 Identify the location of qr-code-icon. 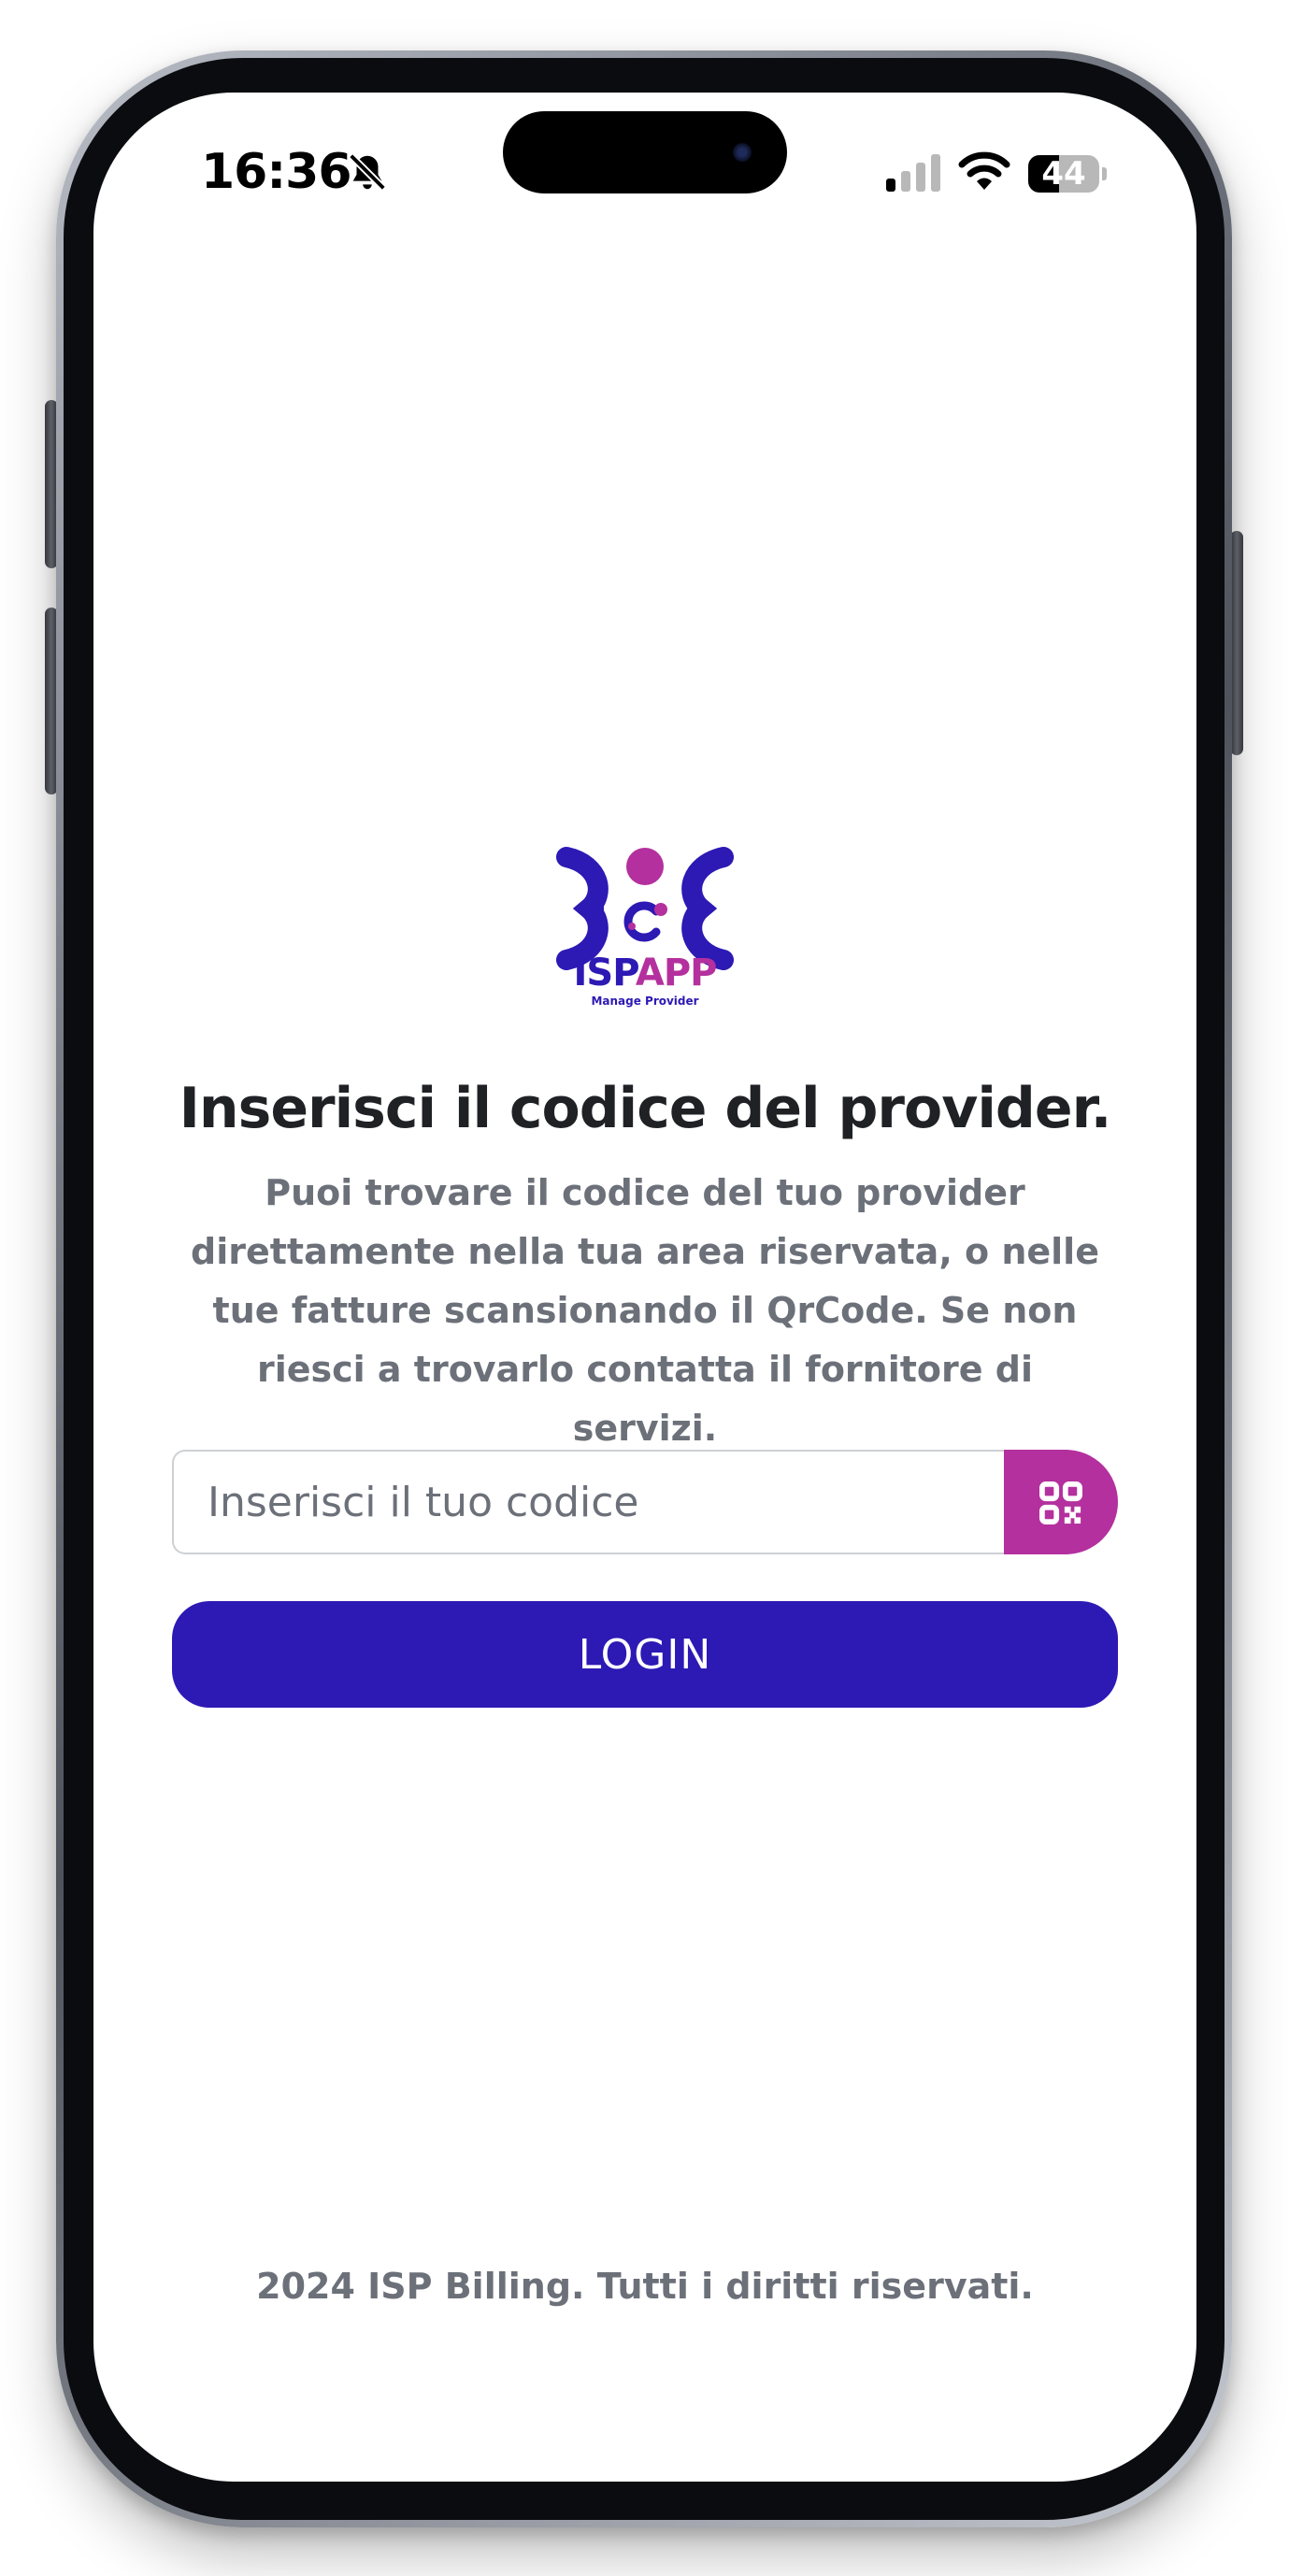
(1060, 1502).